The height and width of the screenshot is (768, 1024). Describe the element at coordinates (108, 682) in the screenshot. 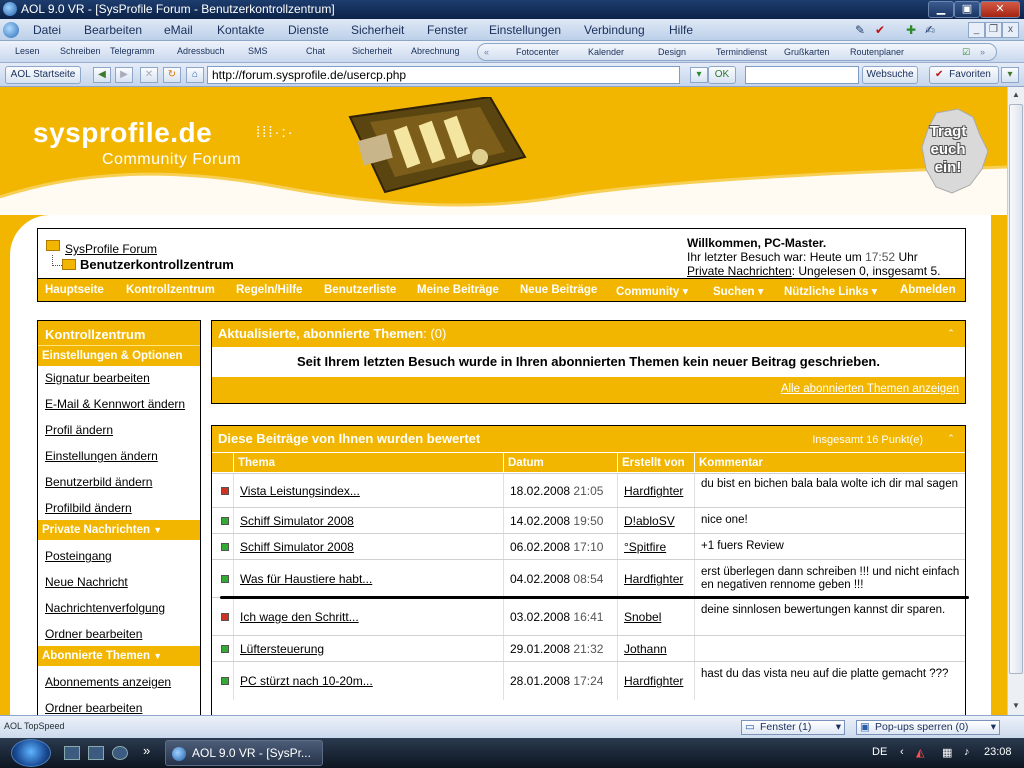

I see `sidebar-item-abonnements: Abonnements anzeigen` at that location.